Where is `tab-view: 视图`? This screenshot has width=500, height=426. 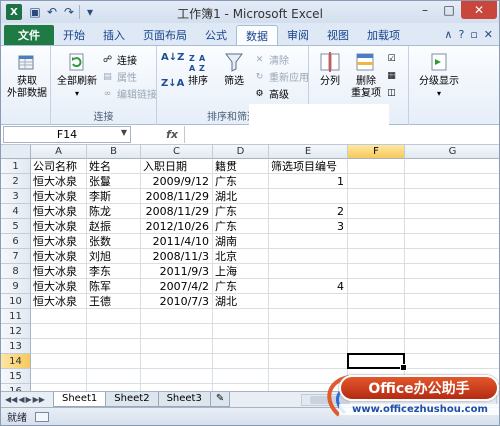 tab-view: 视图 is located at coordinates (338, 35).